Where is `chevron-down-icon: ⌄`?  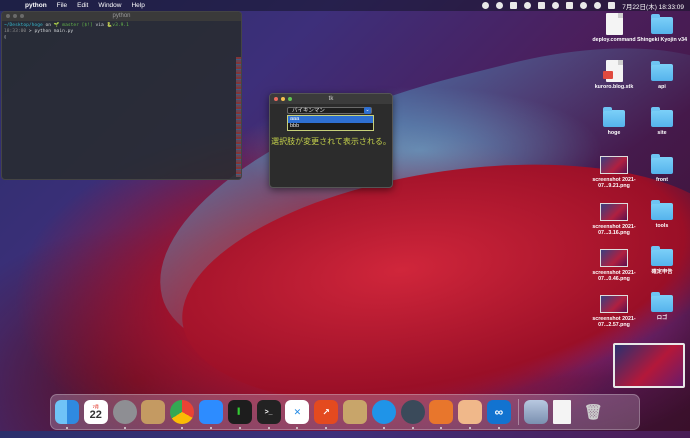 chevron-down-icon: ⌄ is located at coordinates (367, 110).